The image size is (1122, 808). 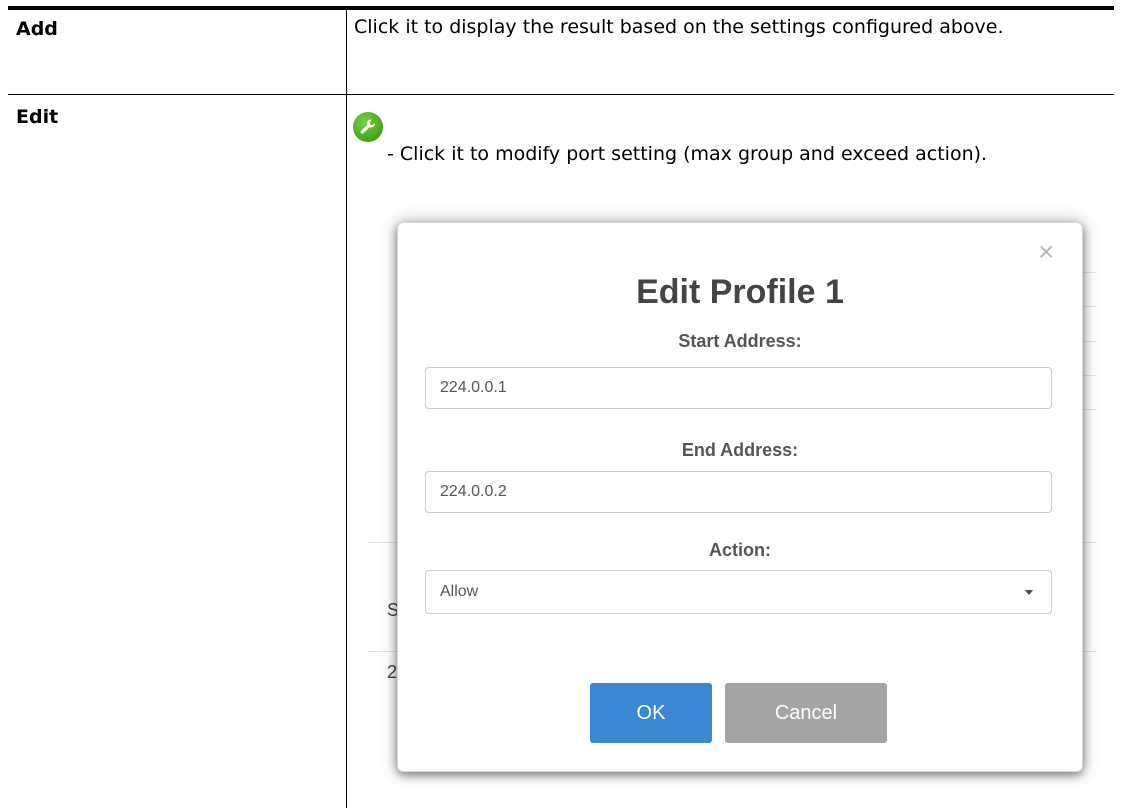 I want to click on cancel-button: Cancel, so click(x=806, y=713).